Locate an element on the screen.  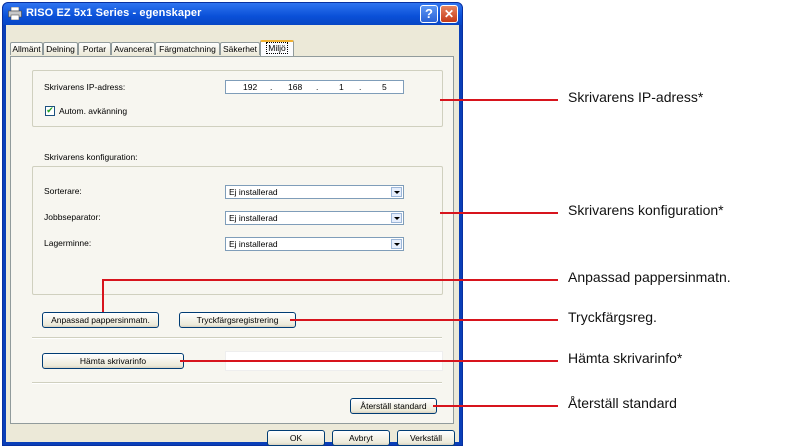
tab-sharing: Delning is located at coordinates (60, 48).